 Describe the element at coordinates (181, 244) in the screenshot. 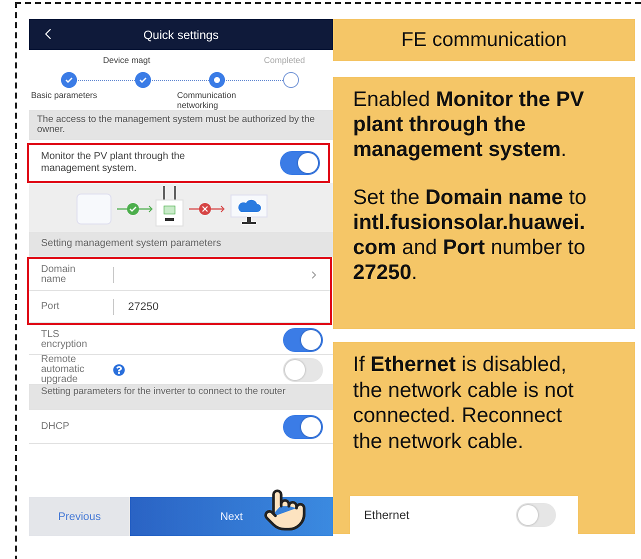

I see `section-header: Setting management system parameters` at that location.